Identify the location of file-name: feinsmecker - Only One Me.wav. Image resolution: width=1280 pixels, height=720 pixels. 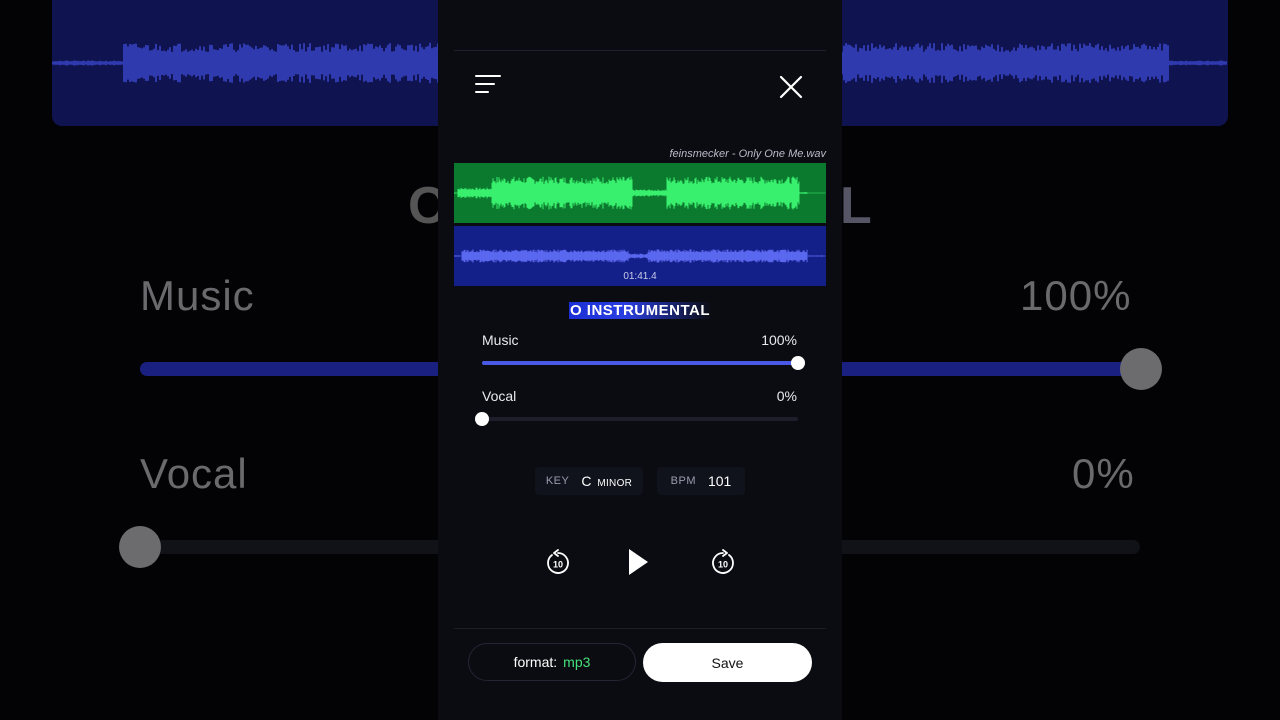
(748, 154).